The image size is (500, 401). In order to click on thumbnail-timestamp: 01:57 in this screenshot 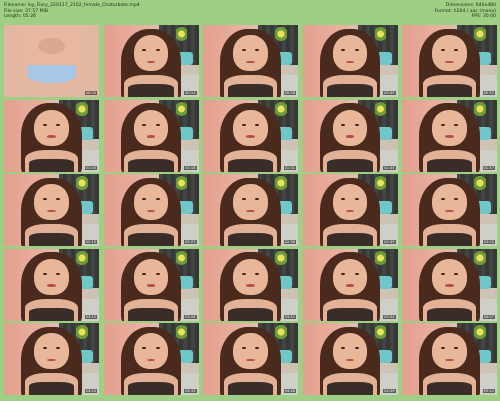, I will do `click(488, 167)`.